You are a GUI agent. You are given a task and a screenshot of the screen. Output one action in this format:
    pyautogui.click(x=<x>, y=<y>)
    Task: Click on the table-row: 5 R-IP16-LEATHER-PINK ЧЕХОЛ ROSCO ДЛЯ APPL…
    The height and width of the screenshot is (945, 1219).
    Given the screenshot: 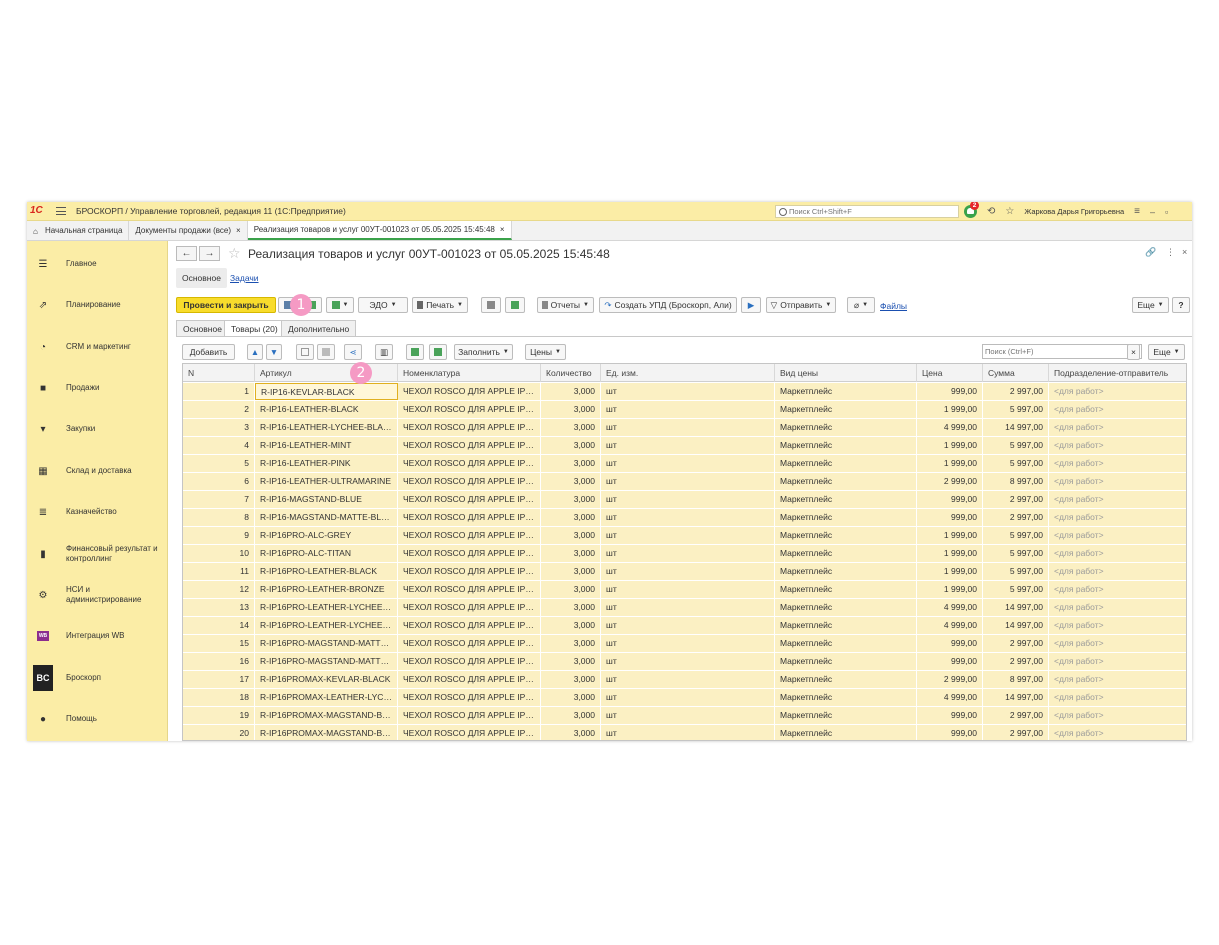 What is the action you would take?
    pyautogui.click(x=684, y=464)
    